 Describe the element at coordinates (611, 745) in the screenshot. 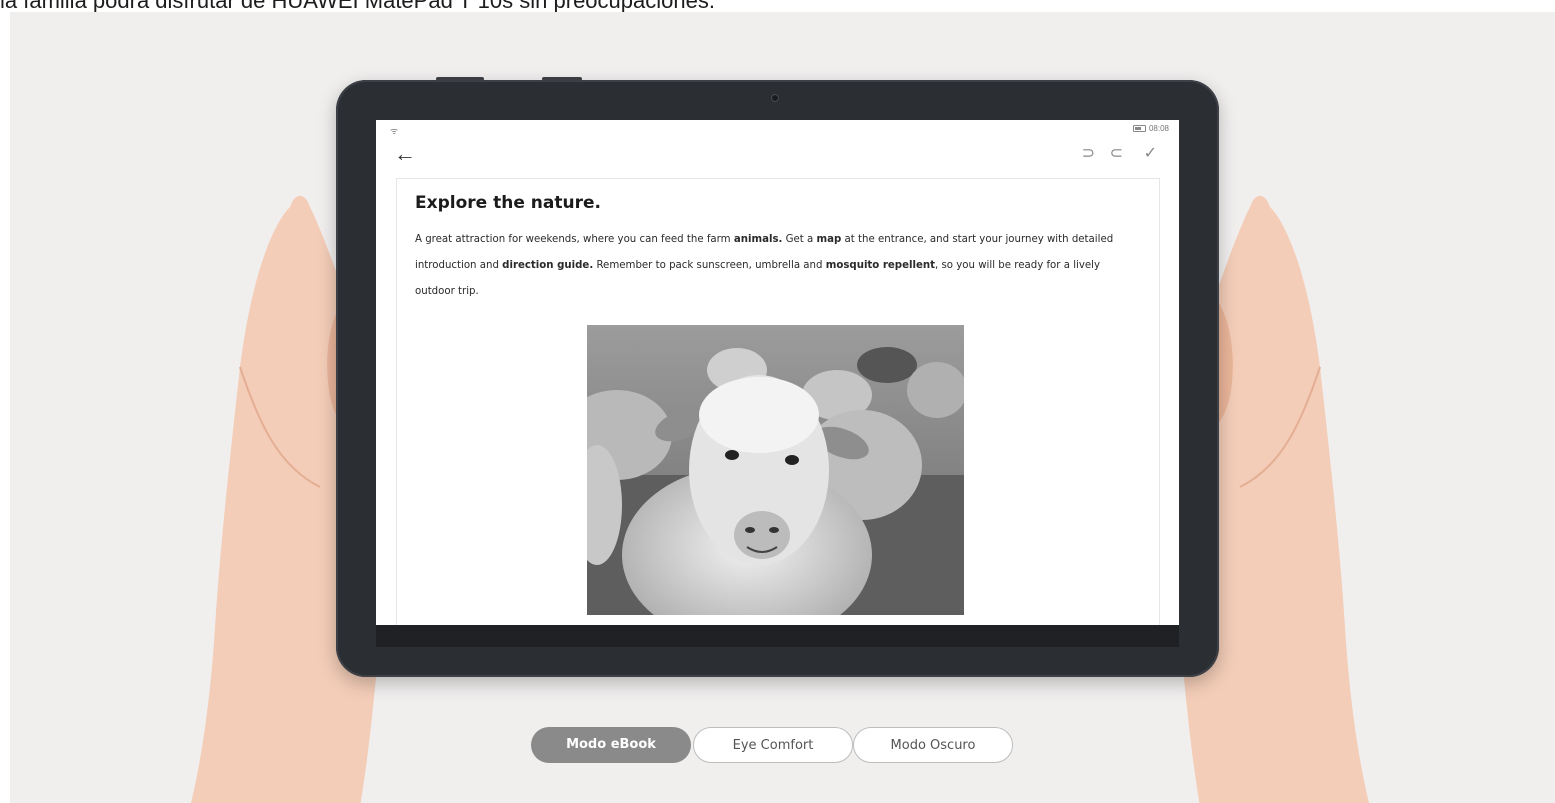

I see `mode-ebook-button: Modo eBook` at that location.